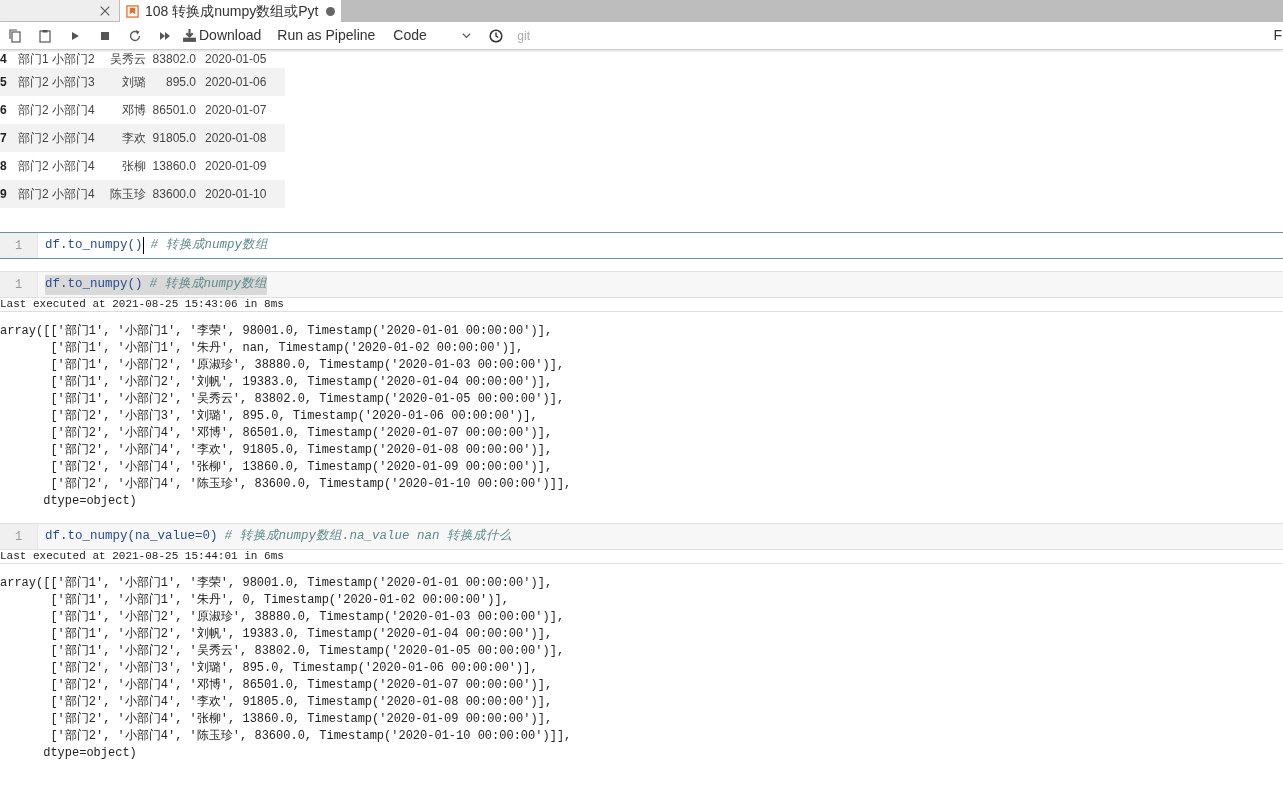  What do you see at coordinates (496, 35) in the screenshot?
I see `clock-icon` at bounding box center [496, 35].